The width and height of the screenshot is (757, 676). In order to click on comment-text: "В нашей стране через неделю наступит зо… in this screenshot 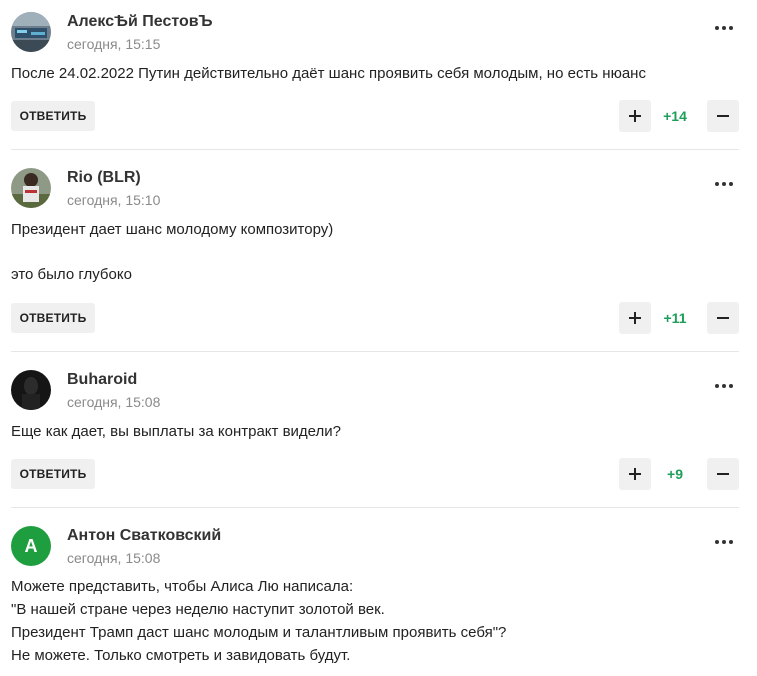, I will do `click(198, 609)`.